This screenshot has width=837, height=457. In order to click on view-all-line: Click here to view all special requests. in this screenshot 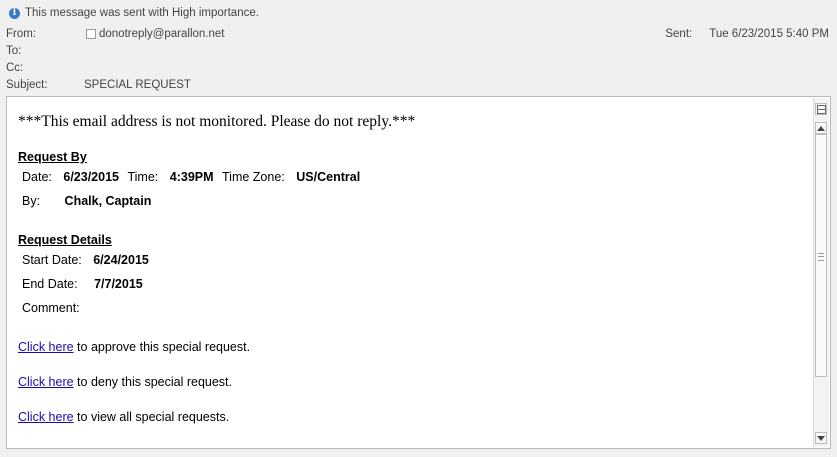, I will do `click(123, 417)`.